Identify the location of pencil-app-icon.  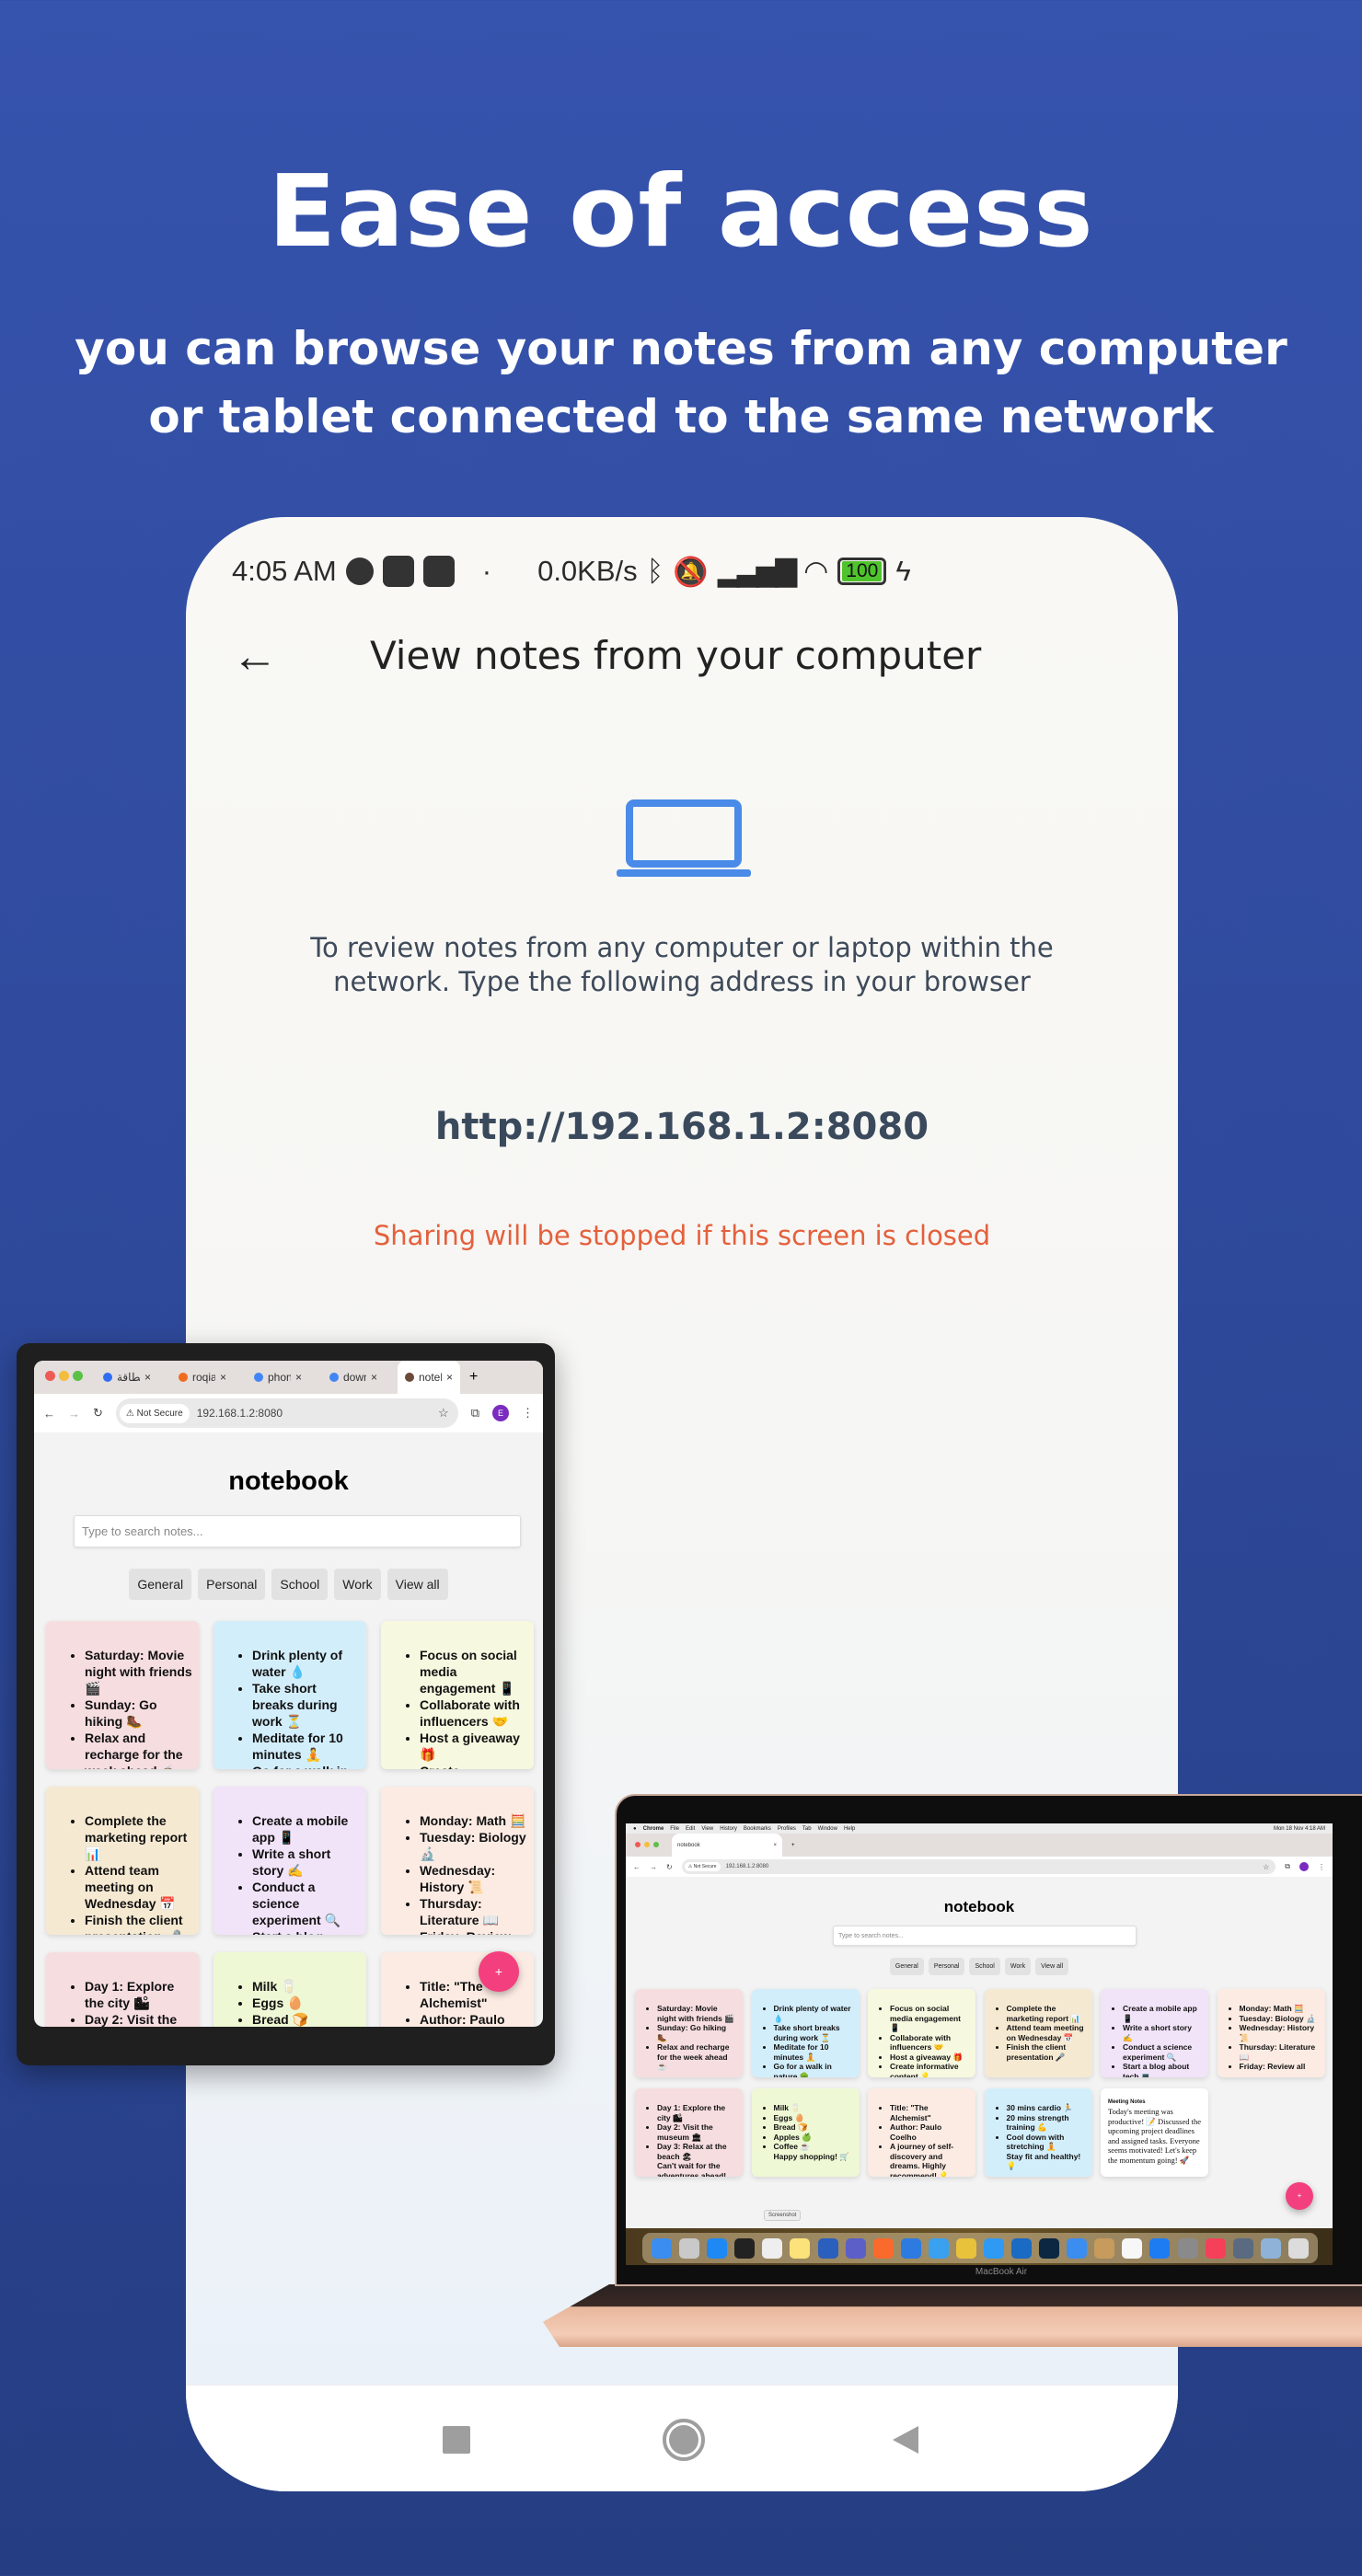
(883, 2248).